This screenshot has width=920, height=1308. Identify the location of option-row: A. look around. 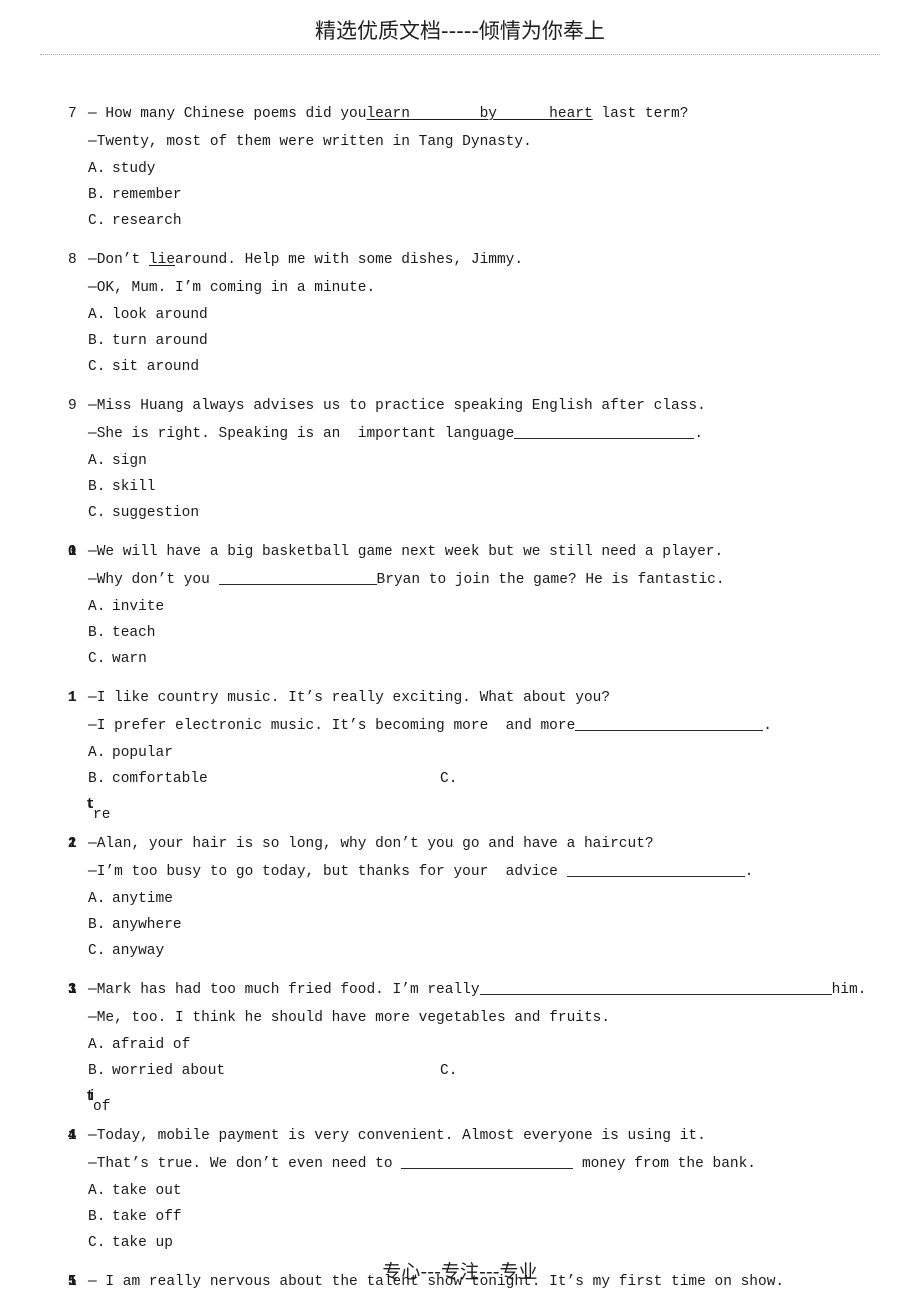
(460, 315).